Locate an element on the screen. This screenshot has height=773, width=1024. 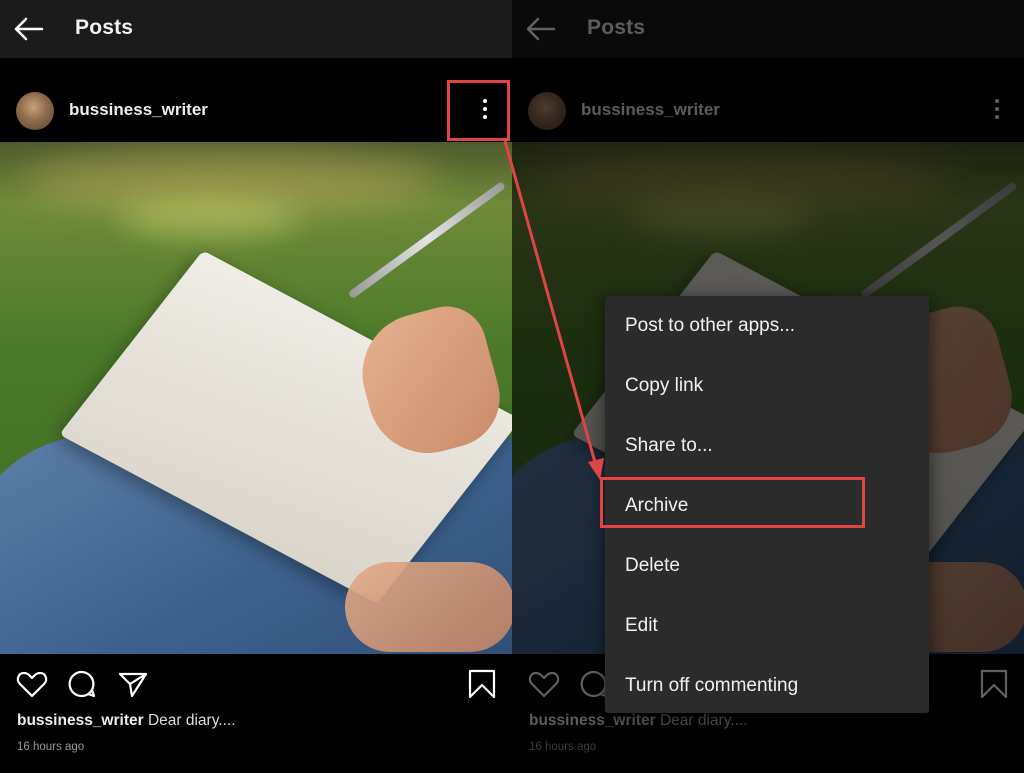
highlight-archive-item is located at coordinates (732, 502).